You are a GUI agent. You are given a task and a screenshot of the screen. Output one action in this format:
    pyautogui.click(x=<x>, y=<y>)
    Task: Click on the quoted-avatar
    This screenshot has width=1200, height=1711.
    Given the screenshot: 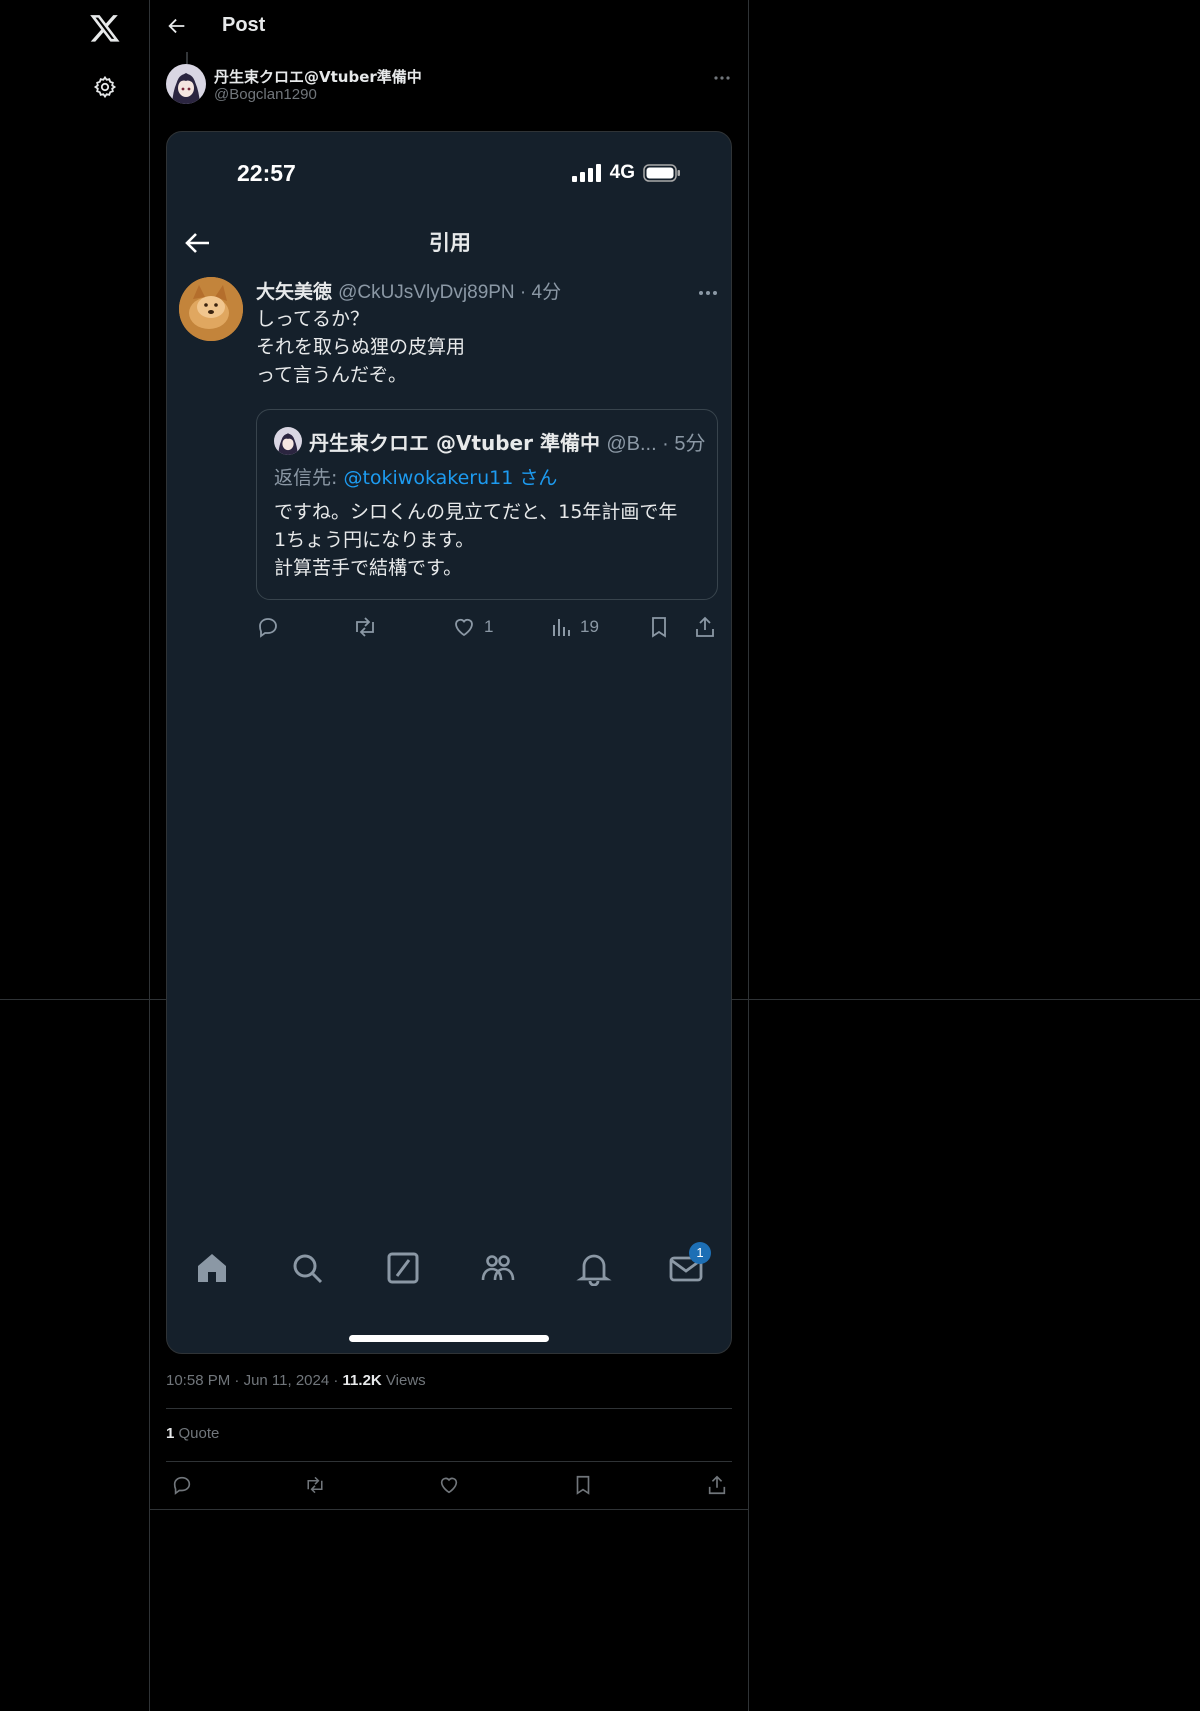 What is the action you would take?
    pyautogui.click(x=288, y=441)
    